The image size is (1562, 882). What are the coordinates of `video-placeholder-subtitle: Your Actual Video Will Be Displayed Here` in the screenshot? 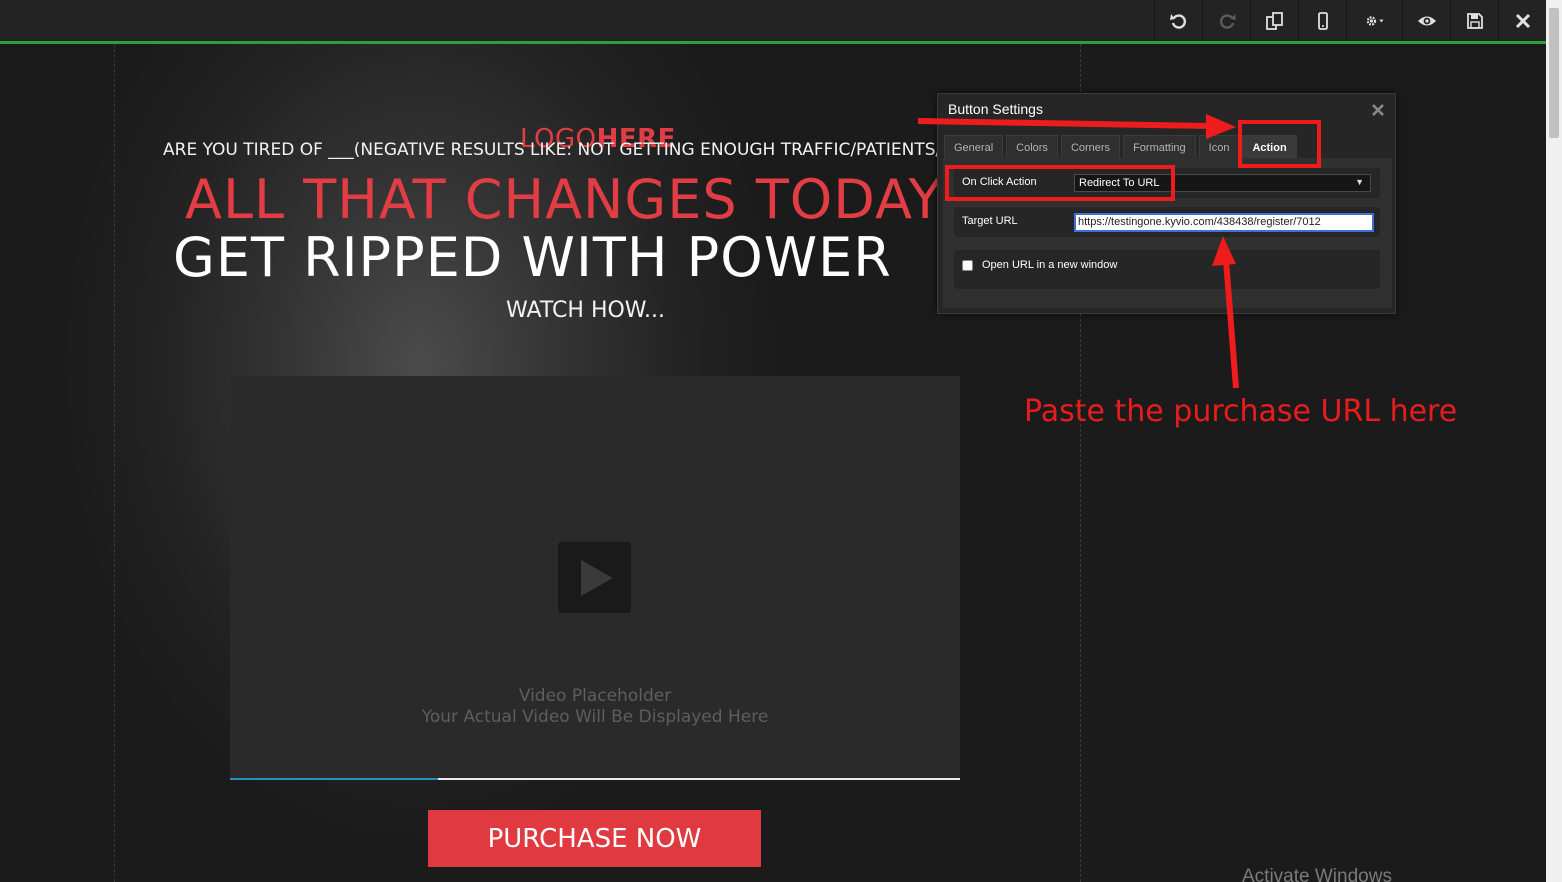 It's located at (595, 717).